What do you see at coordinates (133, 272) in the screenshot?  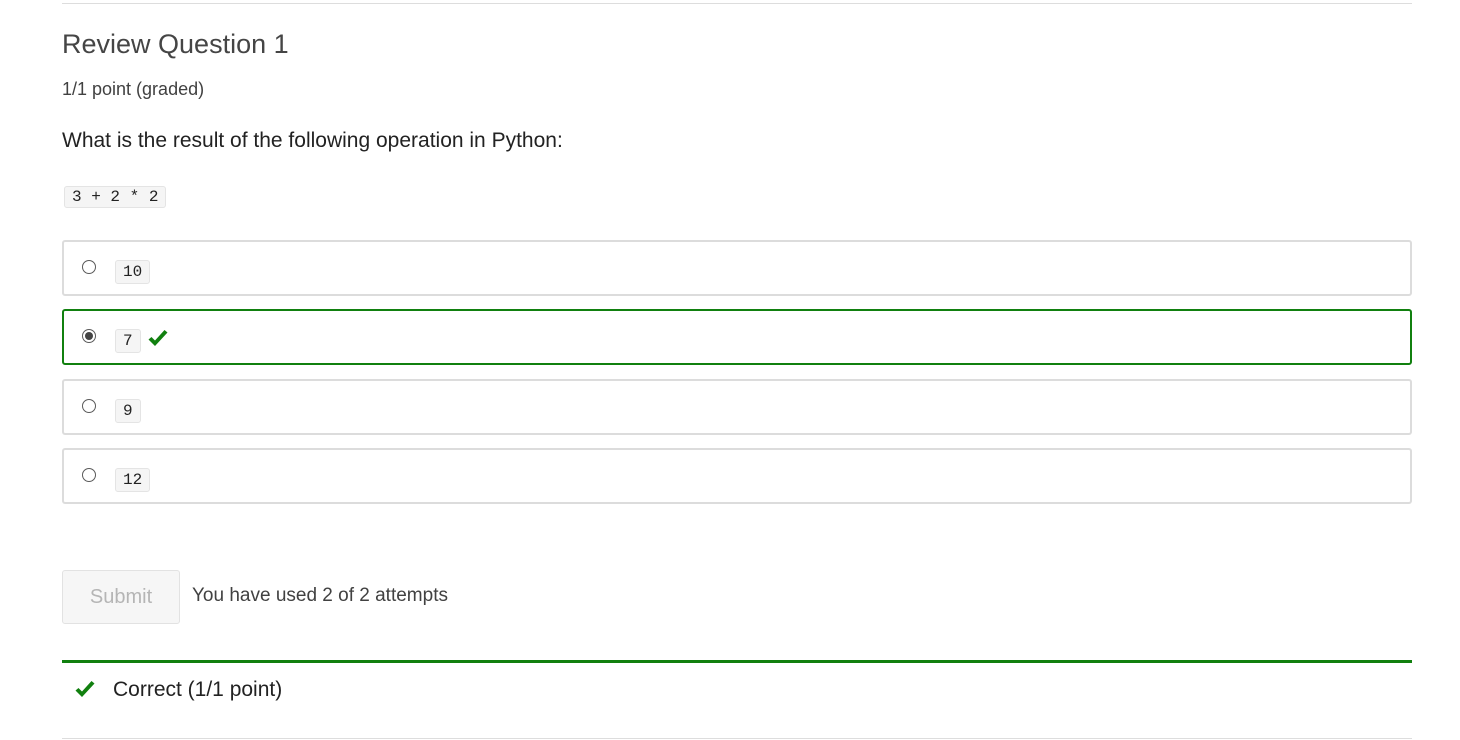 I see `choice-label: 10` at bounding box center [133, 272].